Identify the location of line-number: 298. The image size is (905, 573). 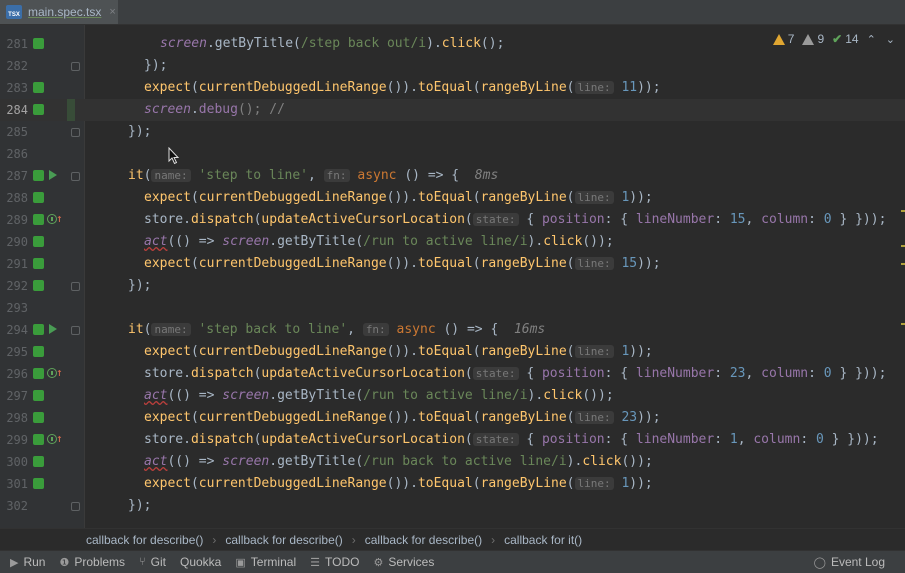
(14, 418).